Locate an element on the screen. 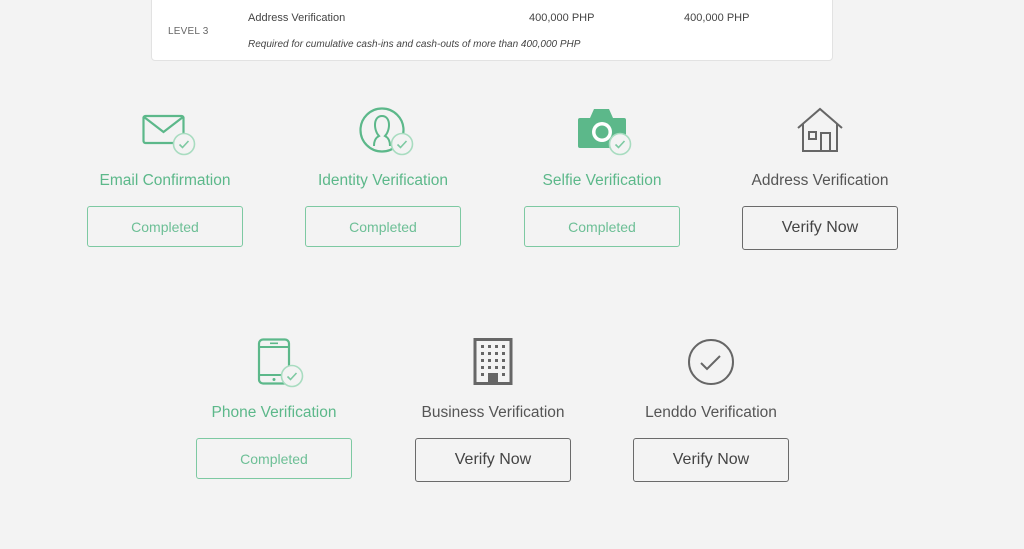 The image size is (1024, 549). verification-email: Email Confirmation Completed is located at coordinates (165, 176).